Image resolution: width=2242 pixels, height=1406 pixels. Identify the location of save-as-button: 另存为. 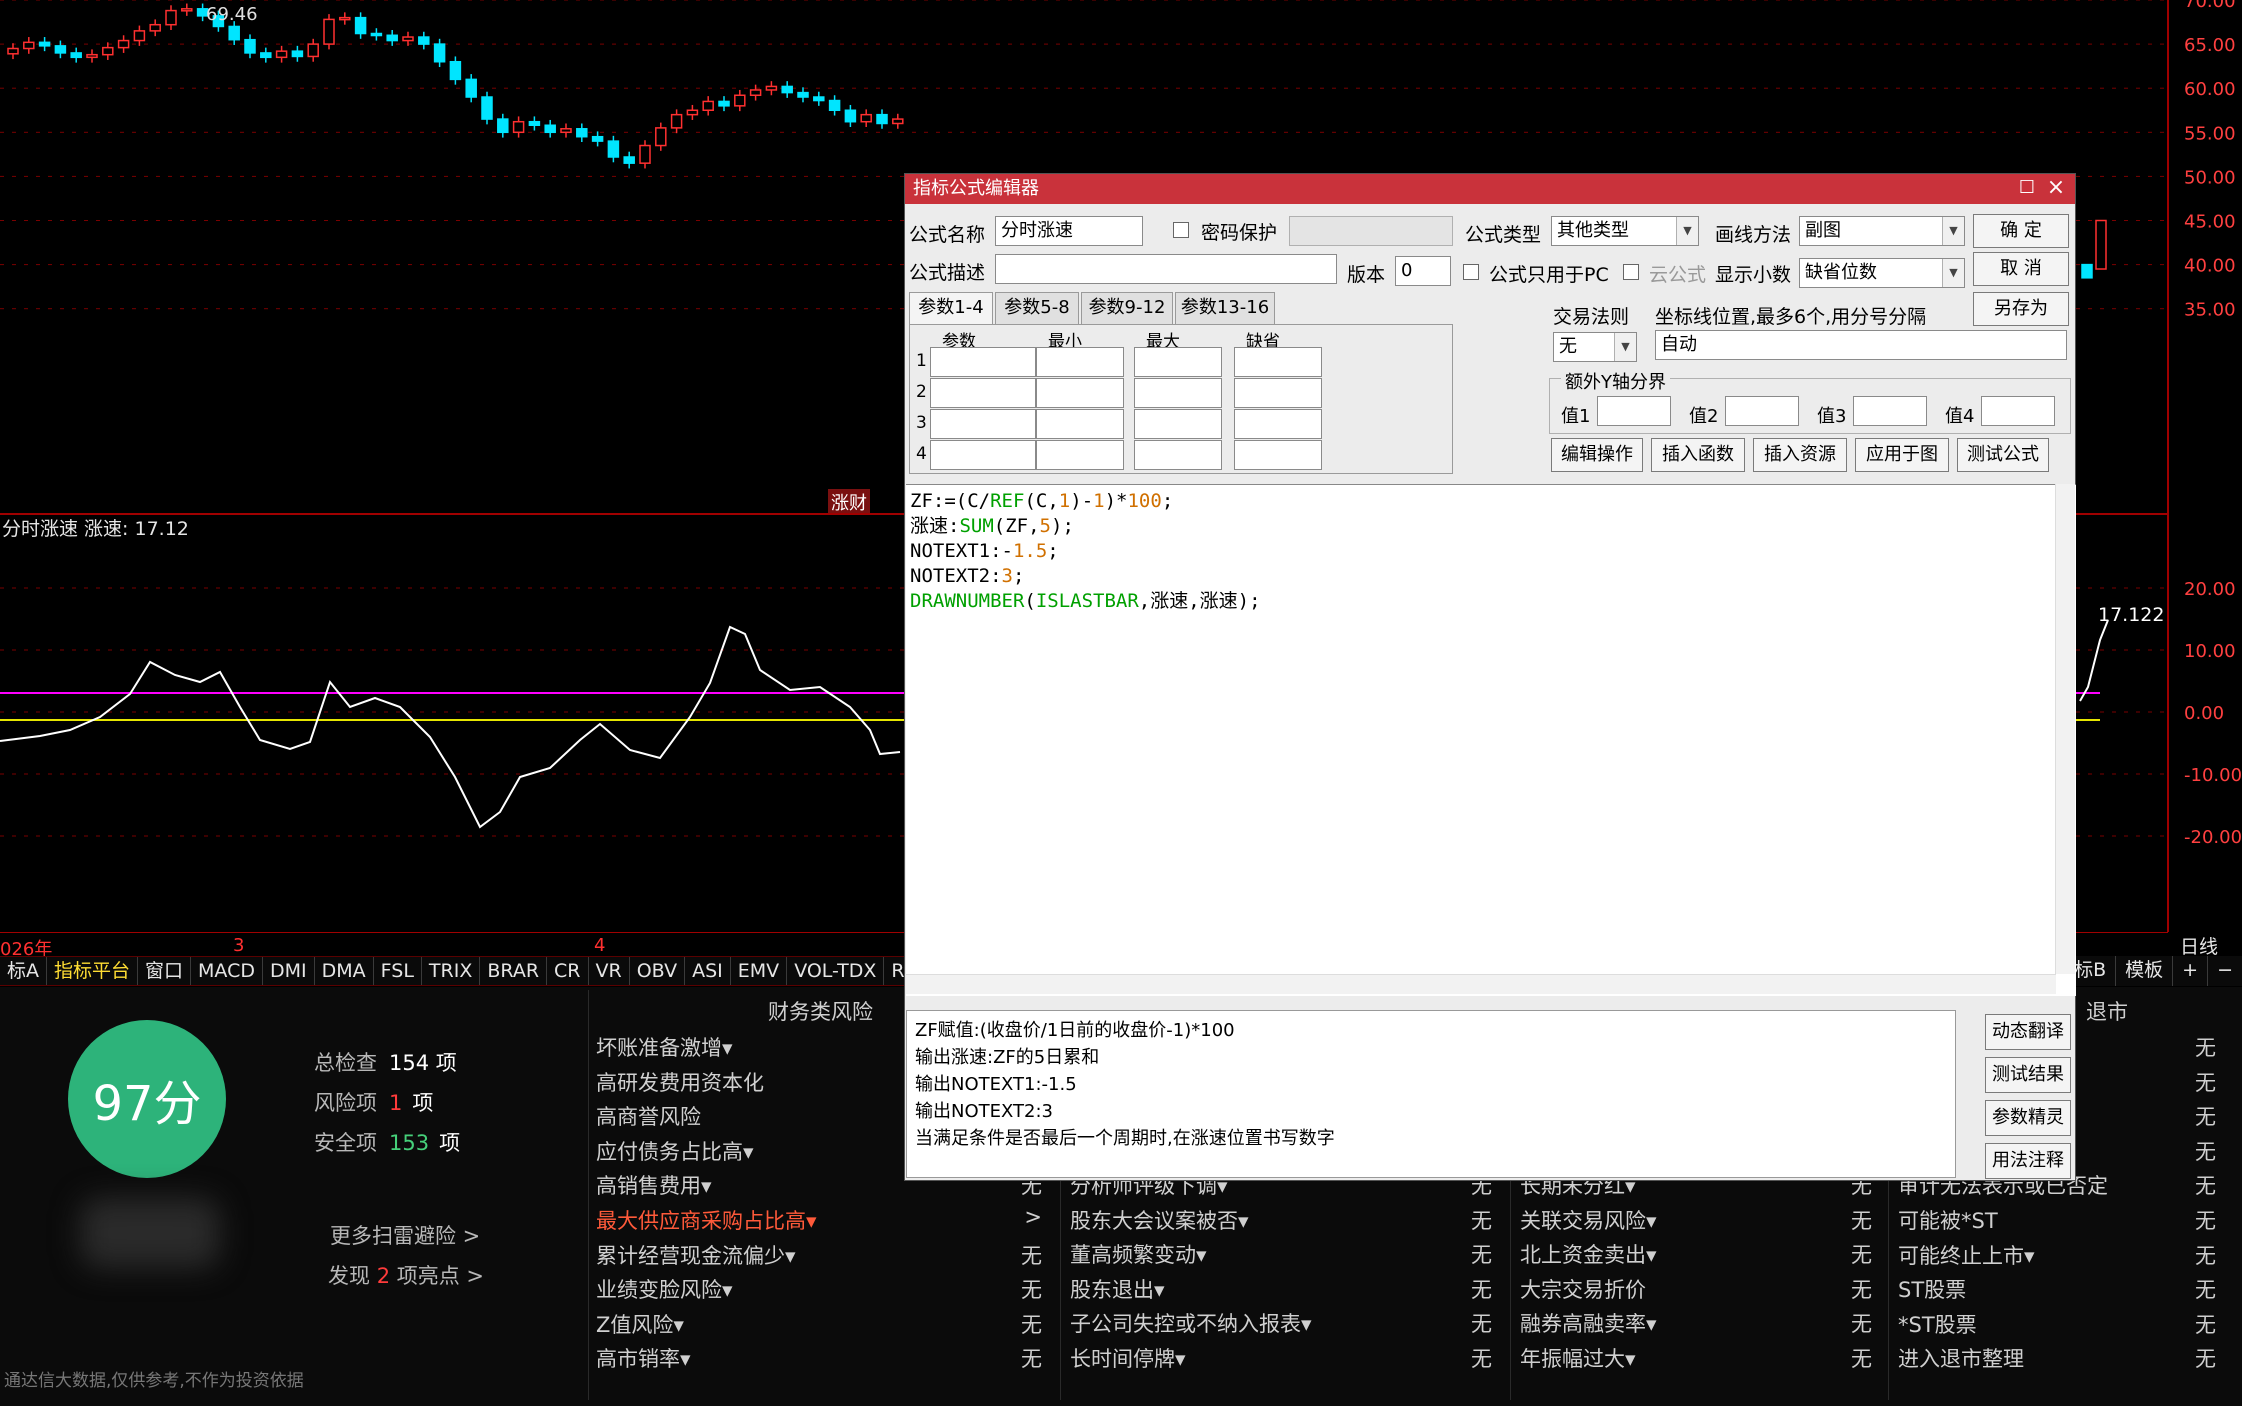
(2021, 309).